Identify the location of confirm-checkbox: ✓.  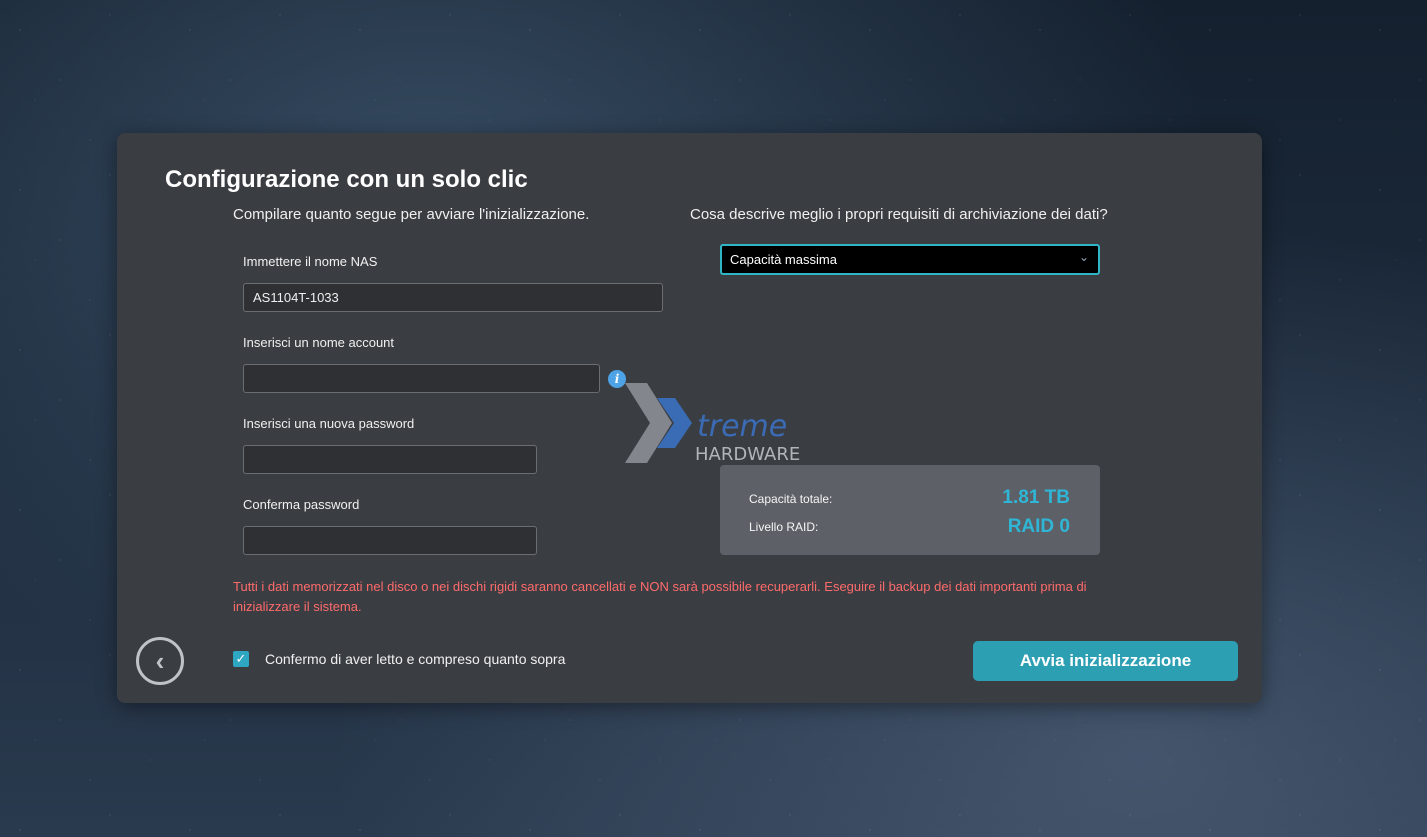
(241, 659).